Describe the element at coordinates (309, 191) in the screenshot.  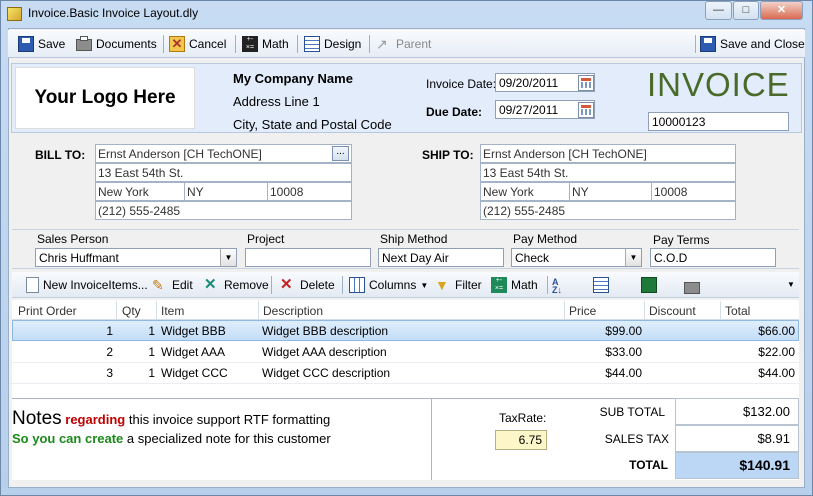
I see `bill-to-zip-field: 10008` at that location.